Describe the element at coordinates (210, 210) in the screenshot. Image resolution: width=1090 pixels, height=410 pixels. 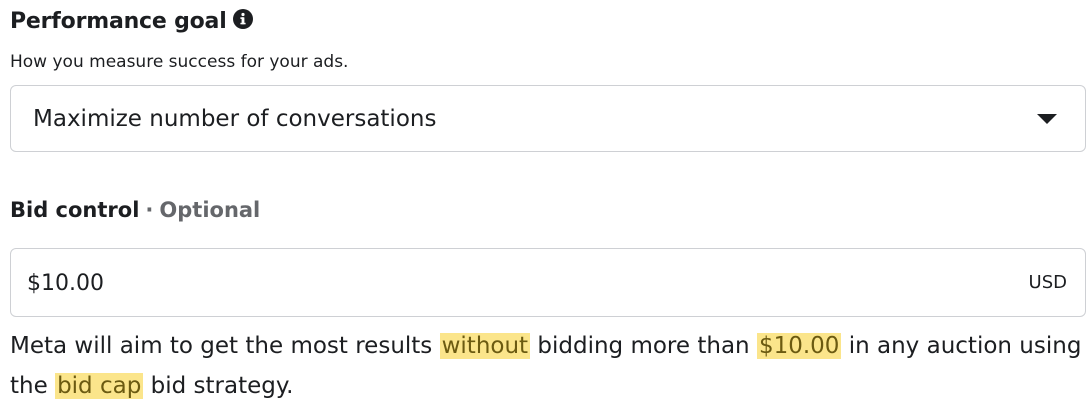
I see `bid-control-optional-label: Optional` at that location.